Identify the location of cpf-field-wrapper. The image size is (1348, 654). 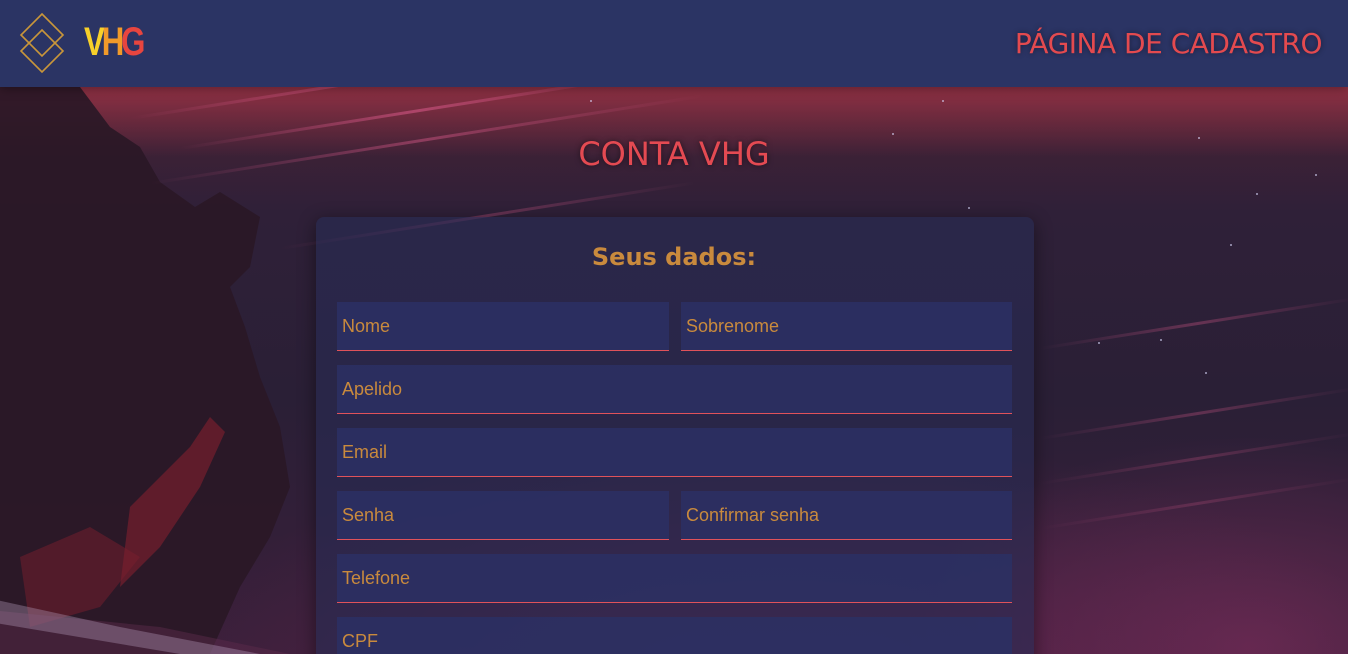
(674, 635).